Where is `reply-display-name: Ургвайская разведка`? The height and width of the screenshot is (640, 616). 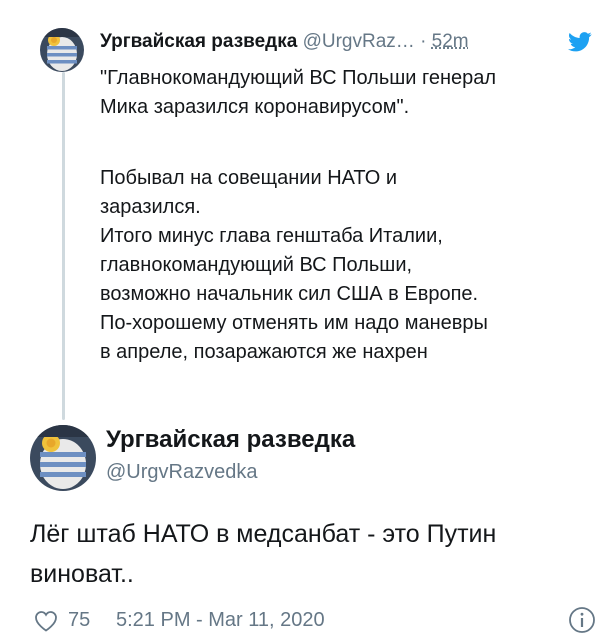
reply-display-name: Ургвайская разведка is located at coordinates (198, 41).